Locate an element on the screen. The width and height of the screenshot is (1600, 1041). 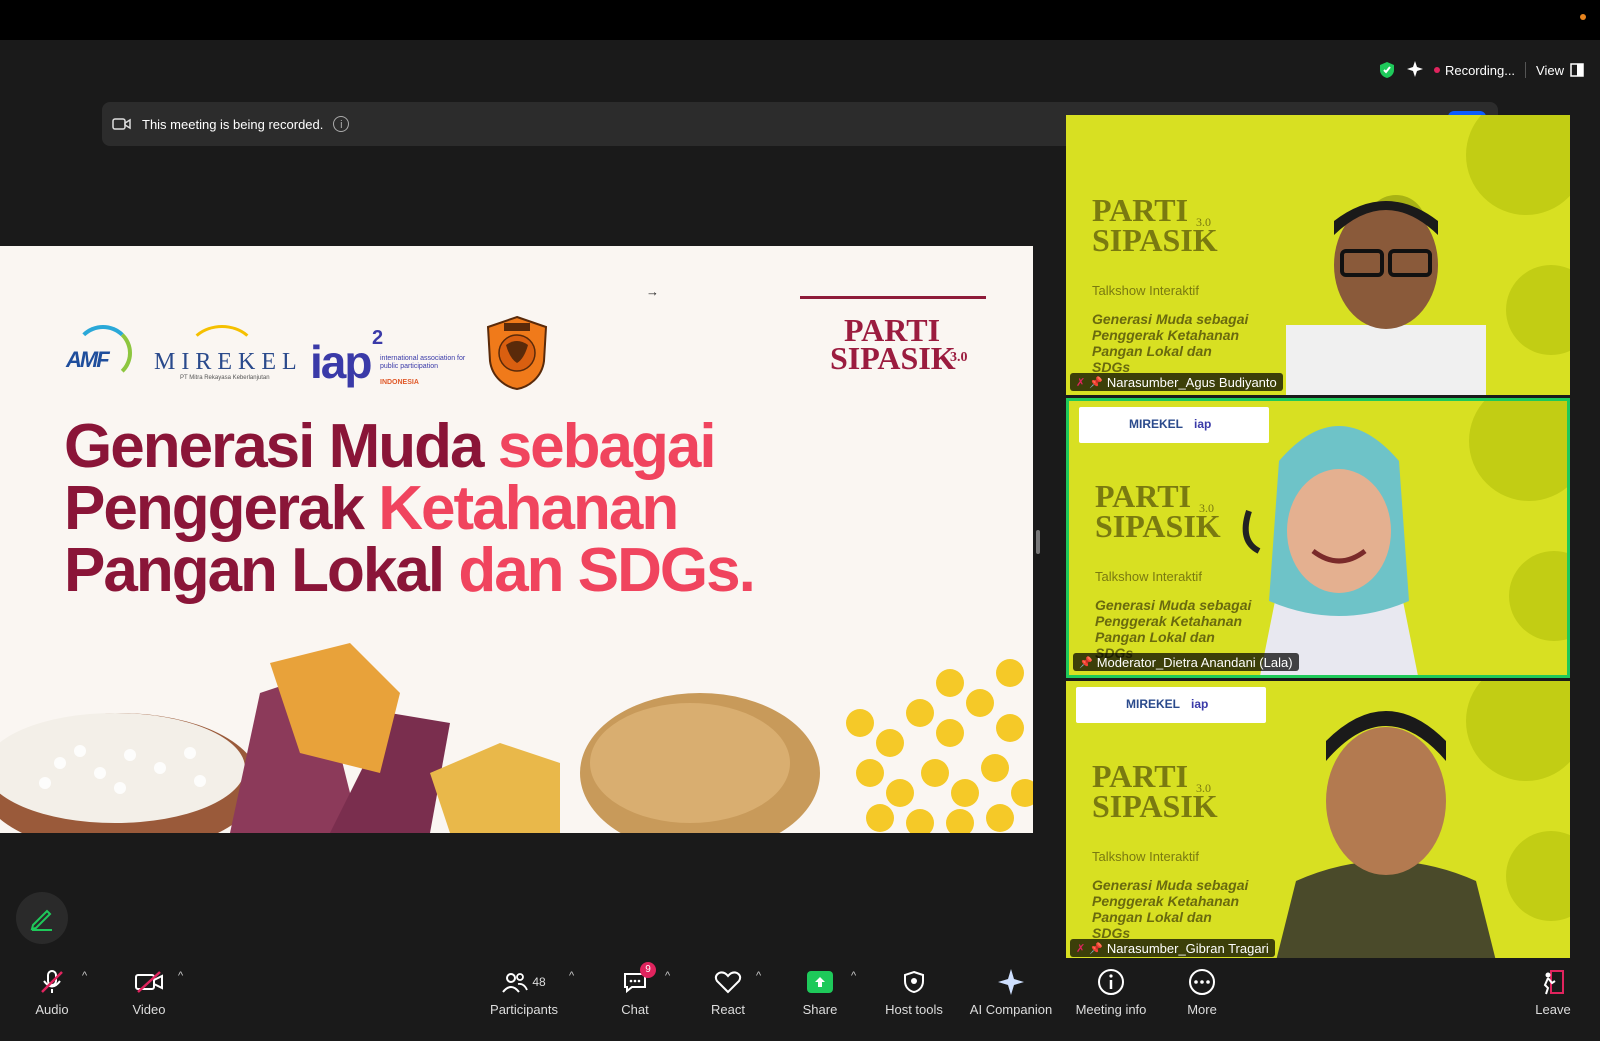
muted-mic-icon is located at coordinates (52, 982).